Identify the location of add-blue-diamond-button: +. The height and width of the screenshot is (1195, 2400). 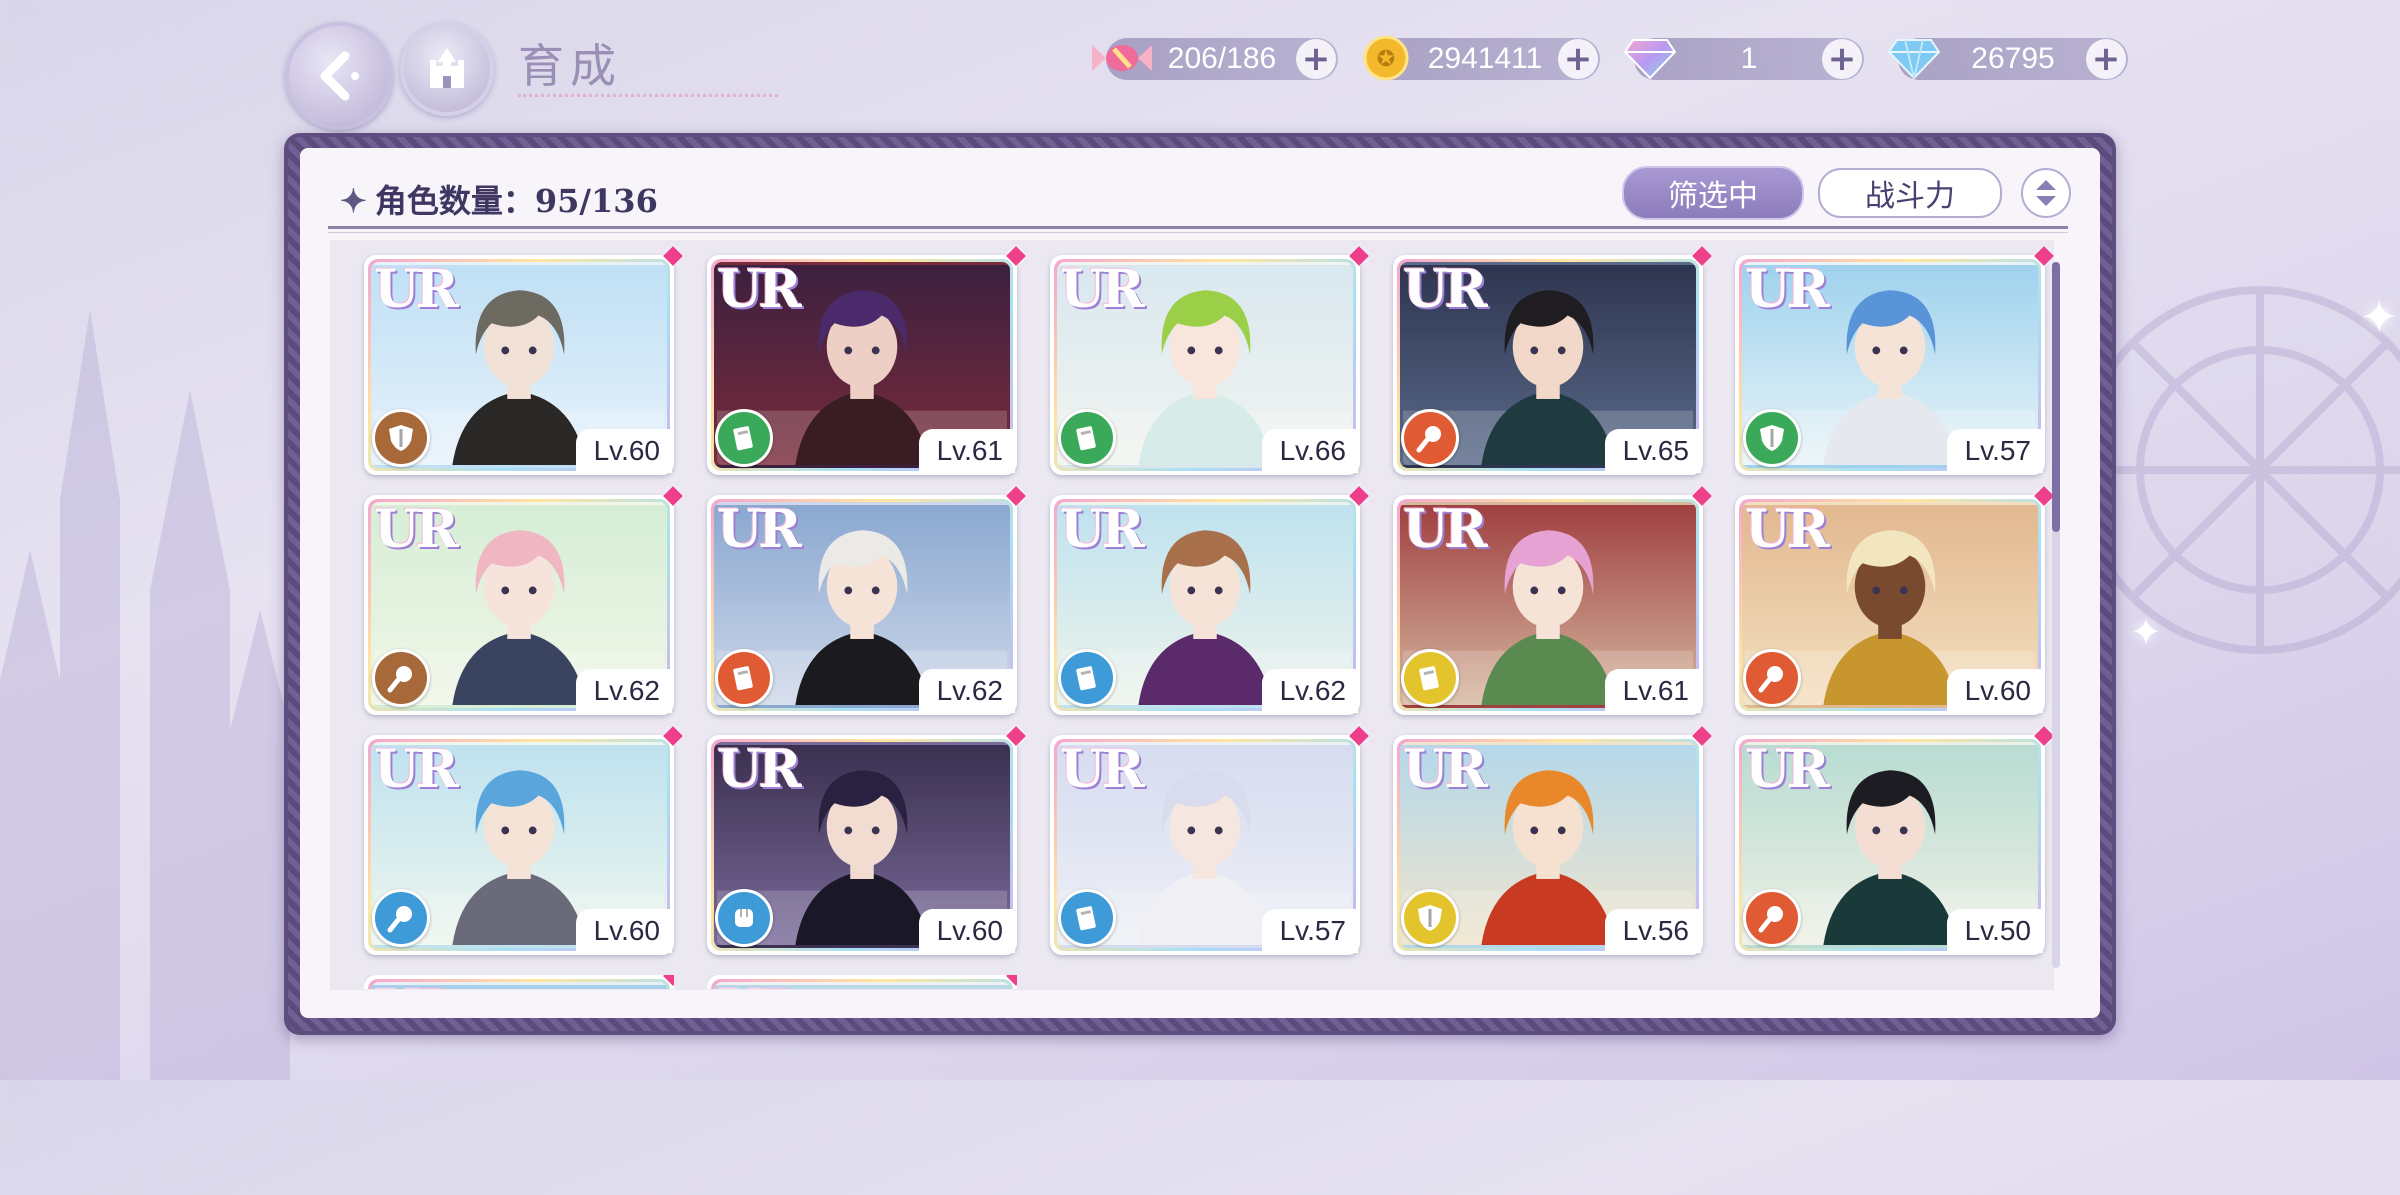
(2106, 59).